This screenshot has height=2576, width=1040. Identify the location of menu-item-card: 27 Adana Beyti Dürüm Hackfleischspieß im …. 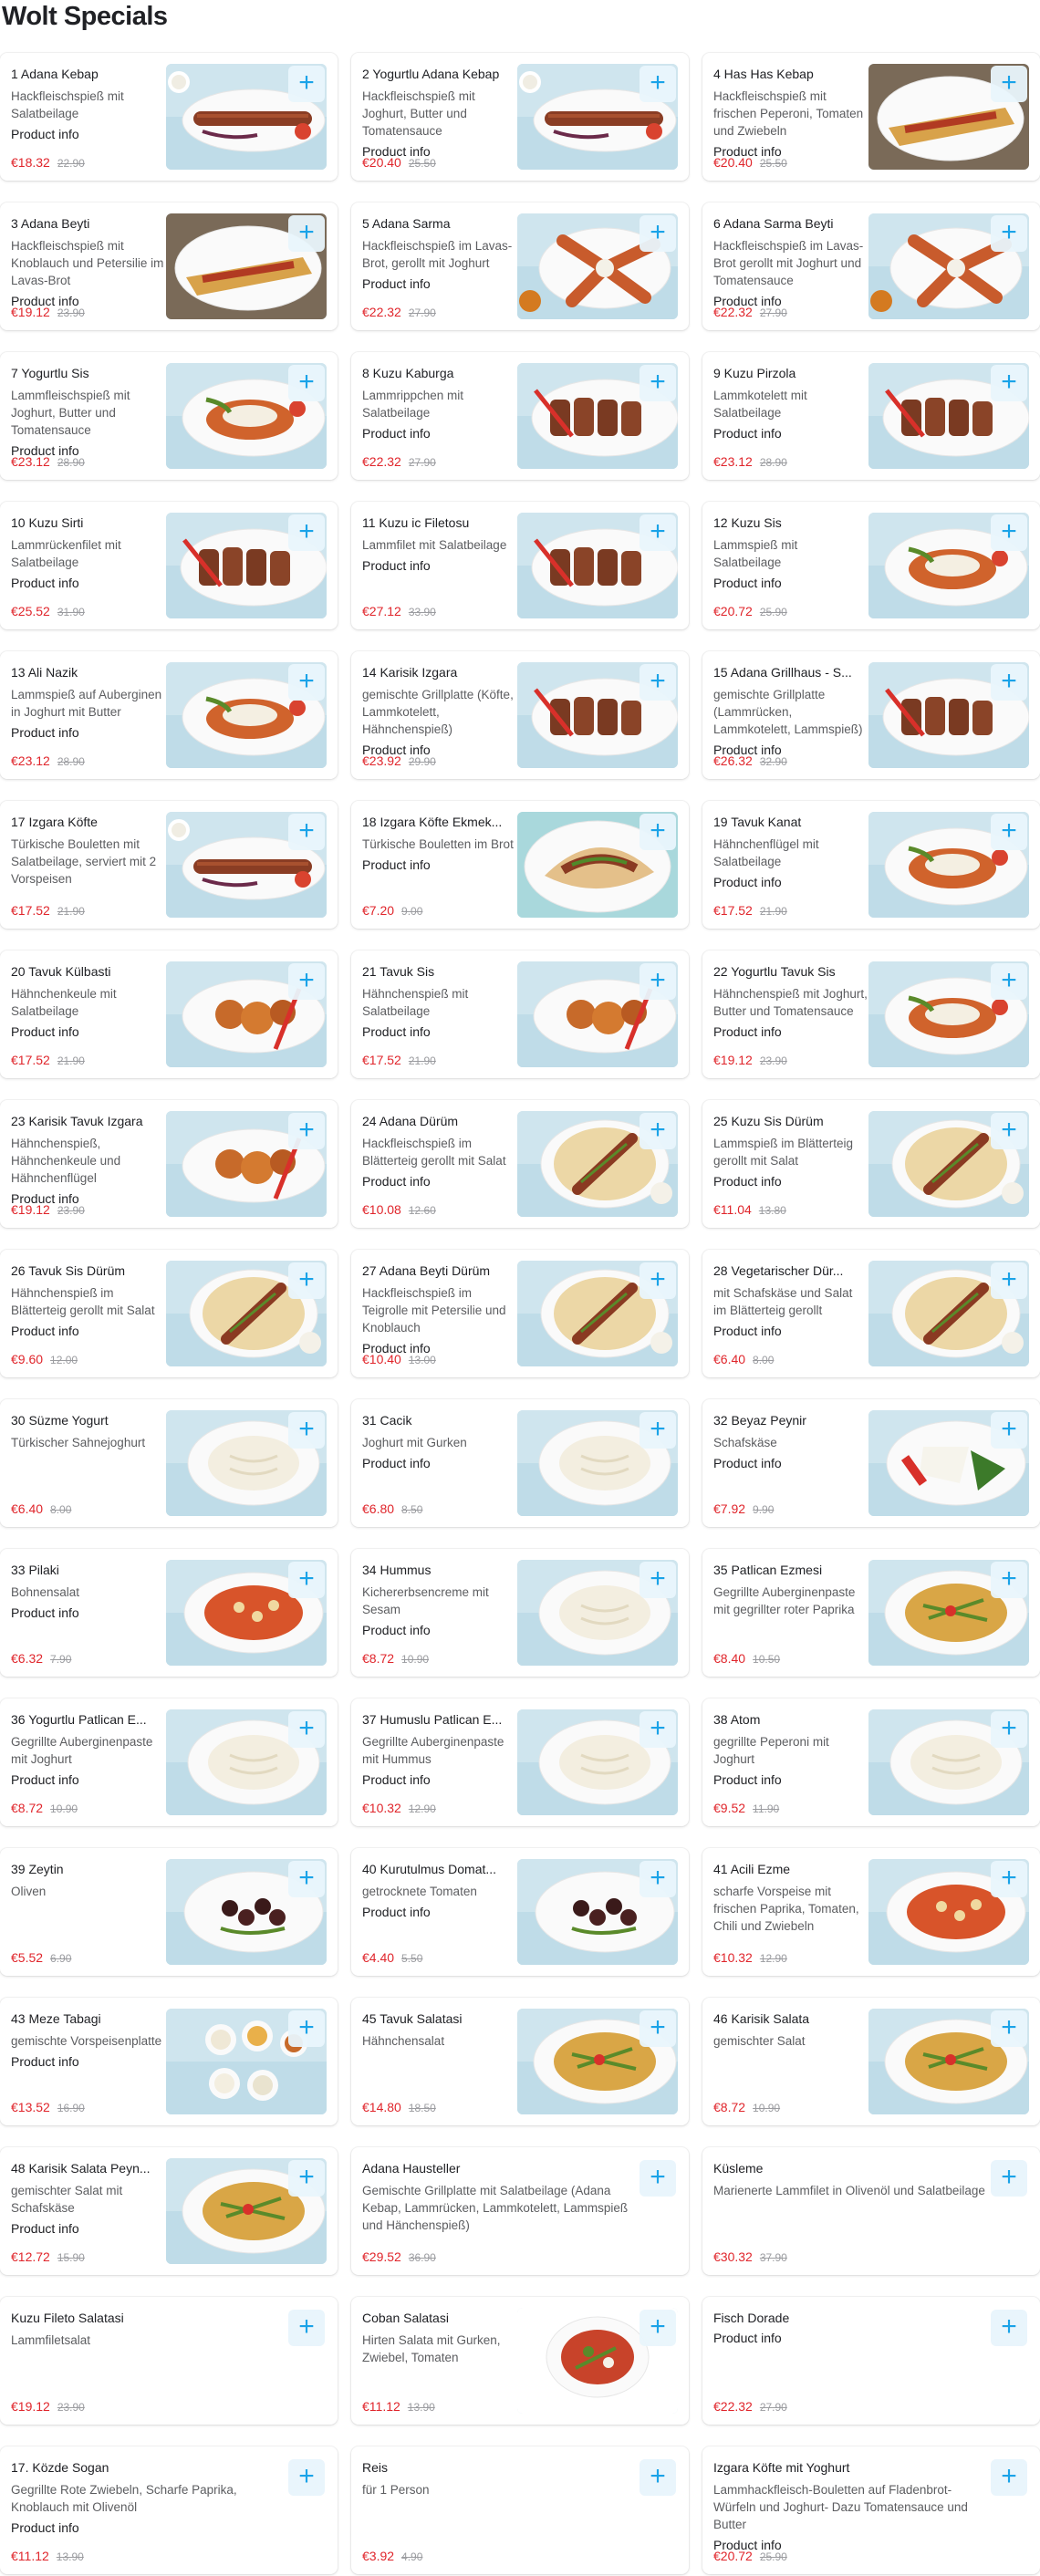
(520, 1313).